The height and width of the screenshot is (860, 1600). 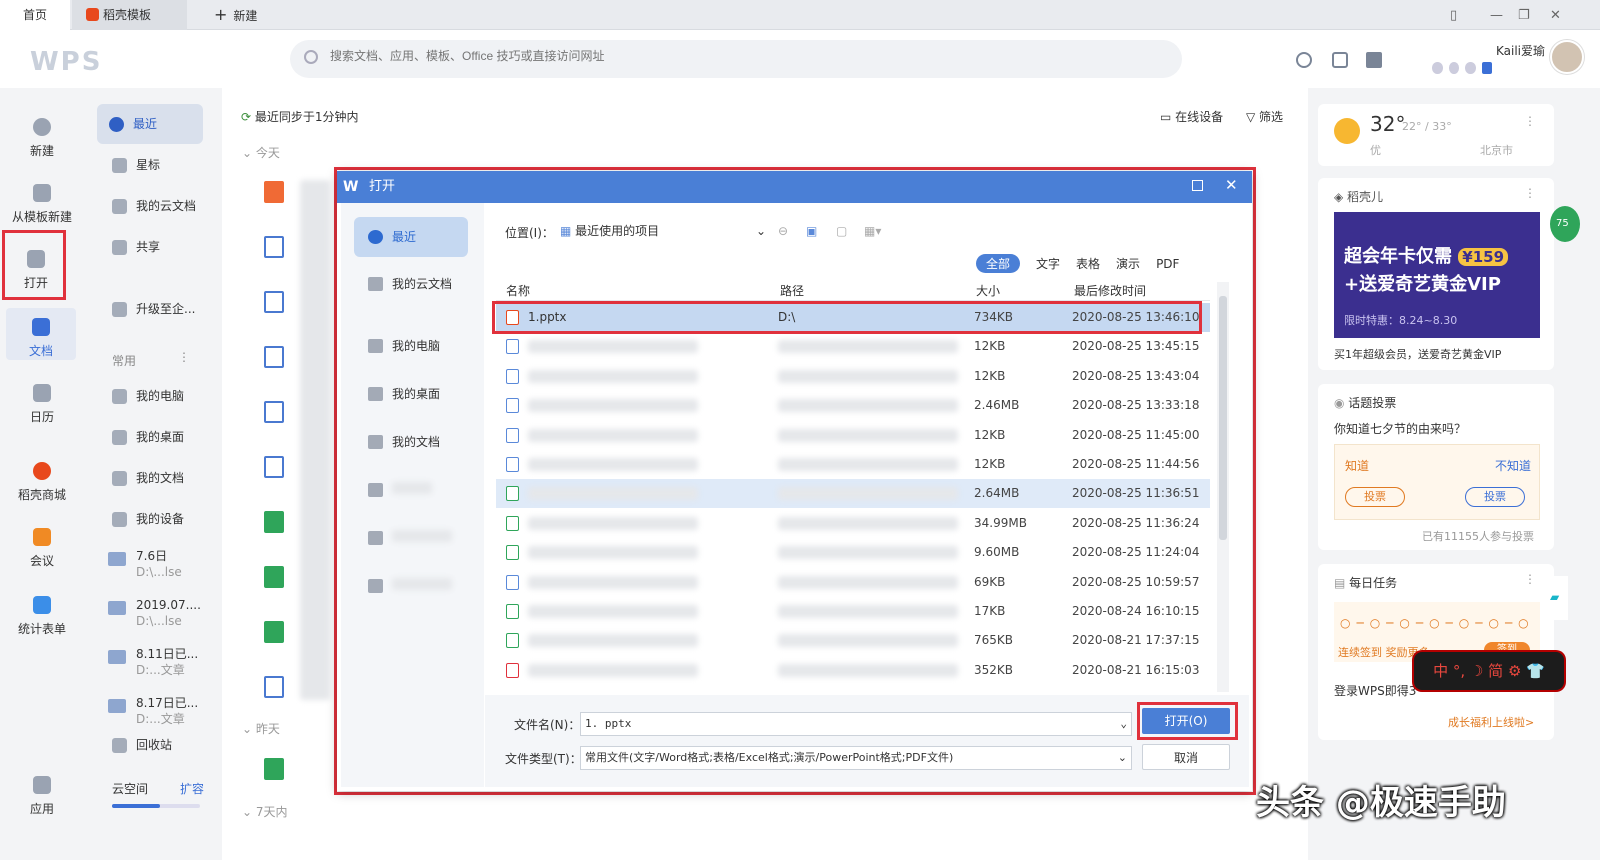 What do you see at coordinates (1495, 497) in the screenshot?
I see `vote-no-button: 投票` at bounding box center [1495, 497].